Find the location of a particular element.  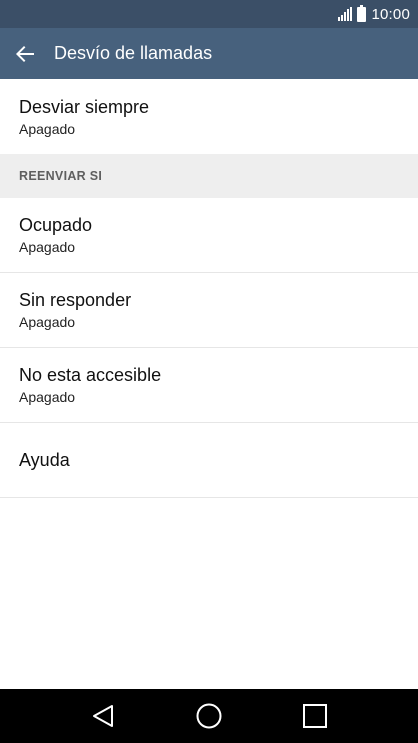

unreachable-item: No esta accesible Apagado is located at coordinates (209, 385).